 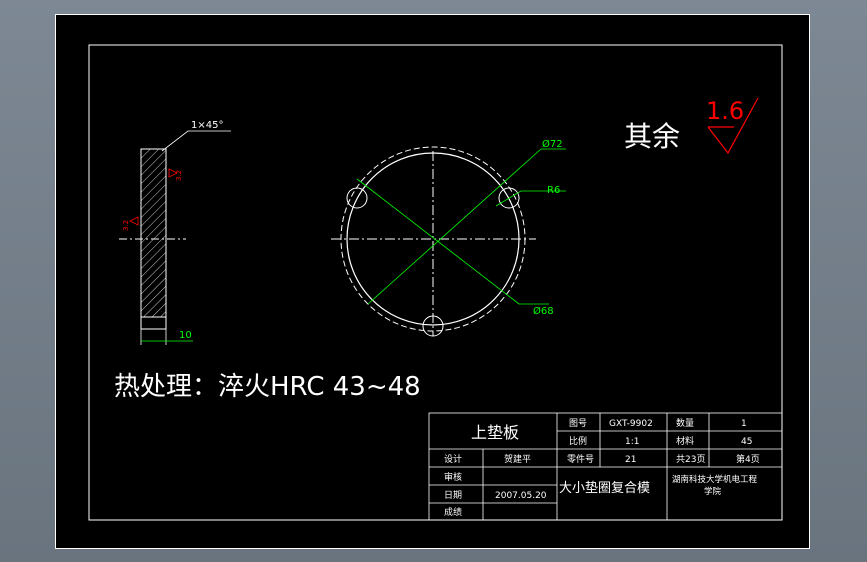 What do you see at coordinates (134, 221) in the screenshot?
I see `roughness-mark-left` at bounding box center [134, 221].